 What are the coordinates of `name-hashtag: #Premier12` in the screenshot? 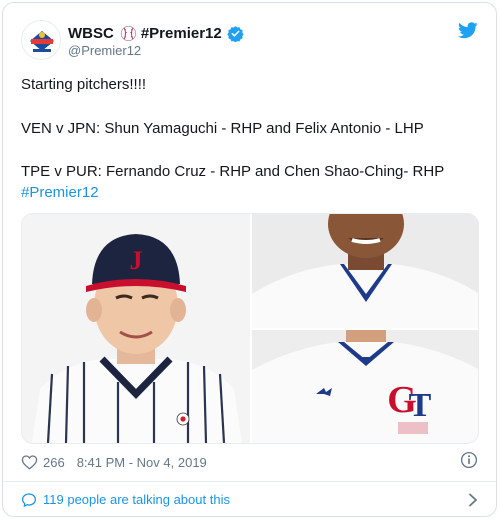 It's located at (181, 33).